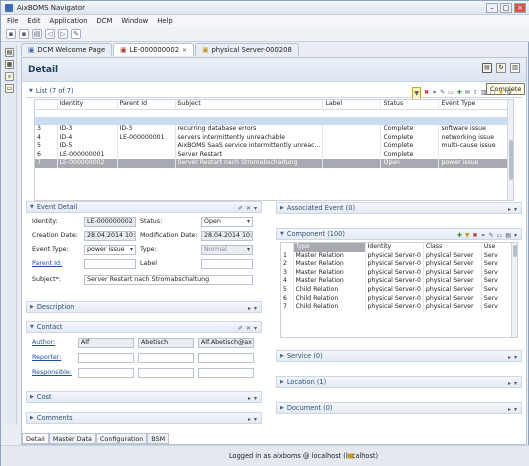  I want to click on list-section-header: ▼ List (7 of 7) ▼ ✖ ⚭ ✎ ▭ ✚ ✉ ⇪ ▥ ▢ ★ ⚙, so click(274, 93).